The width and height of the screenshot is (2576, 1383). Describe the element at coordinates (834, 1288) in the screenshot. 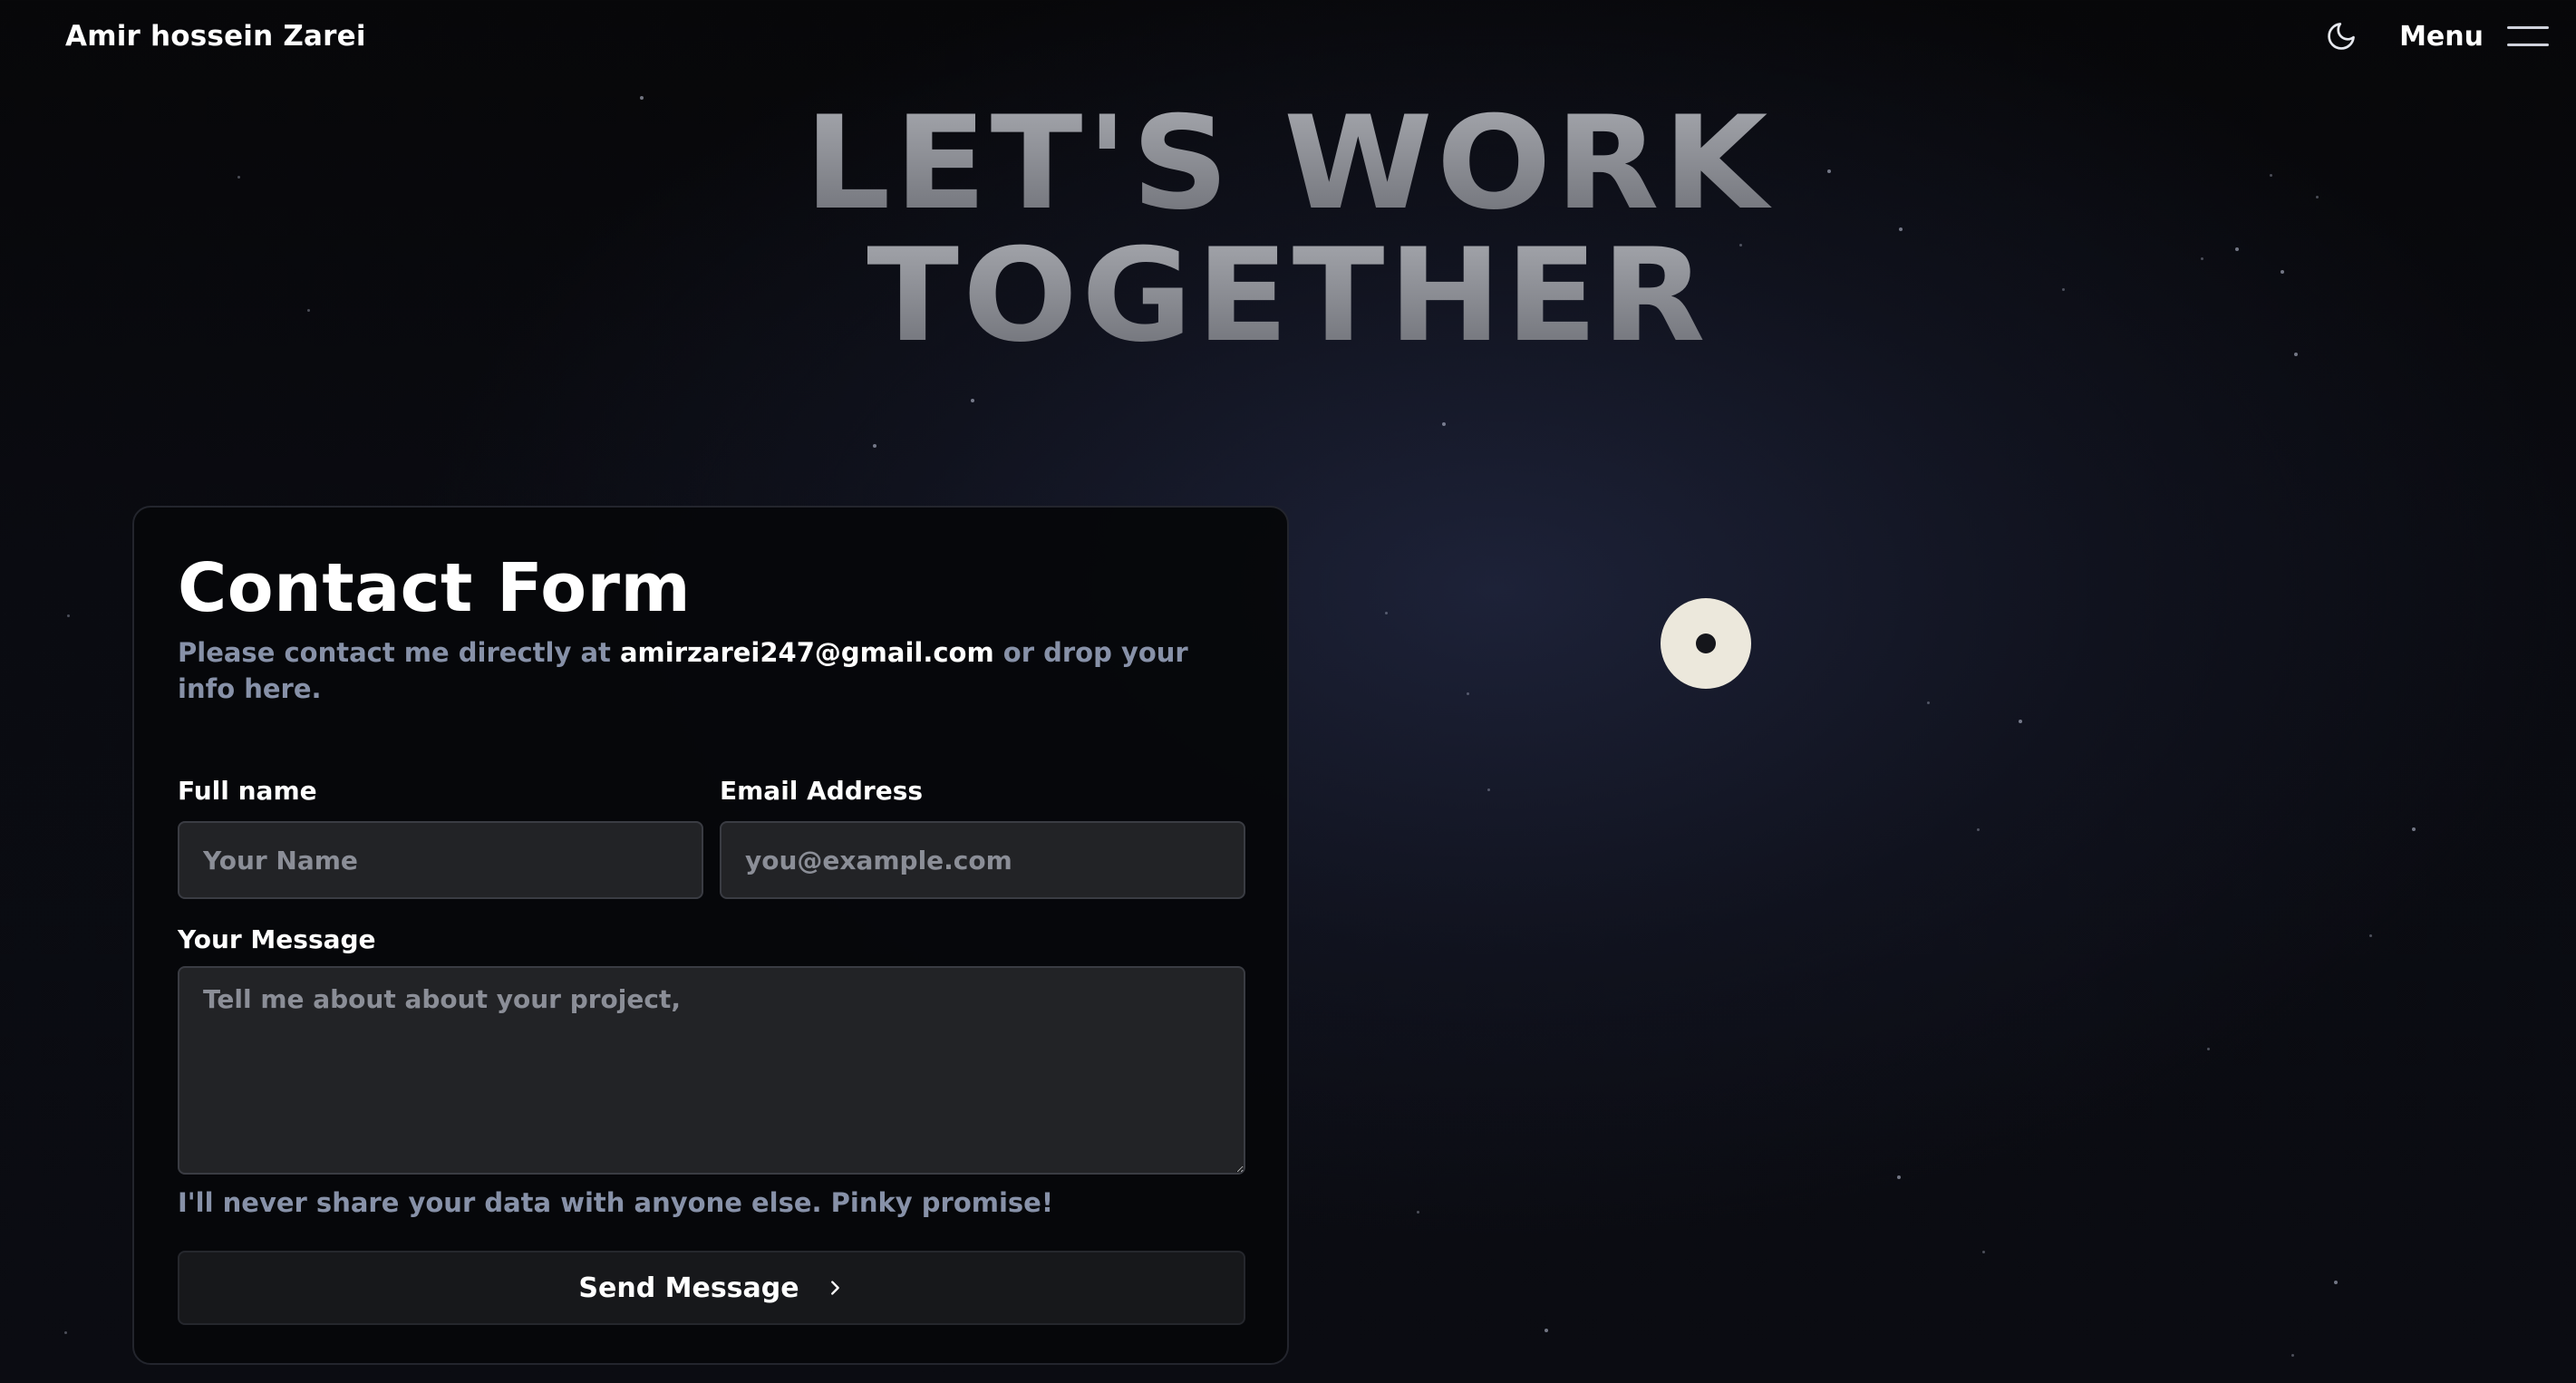

I see `chevron-right-icon` at that location.